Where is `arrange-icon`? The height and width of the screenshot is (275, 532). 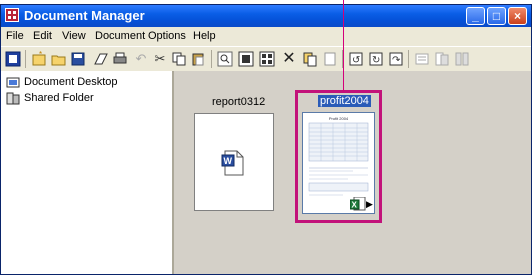 arrange-icon is located at coordinates (462, 59).